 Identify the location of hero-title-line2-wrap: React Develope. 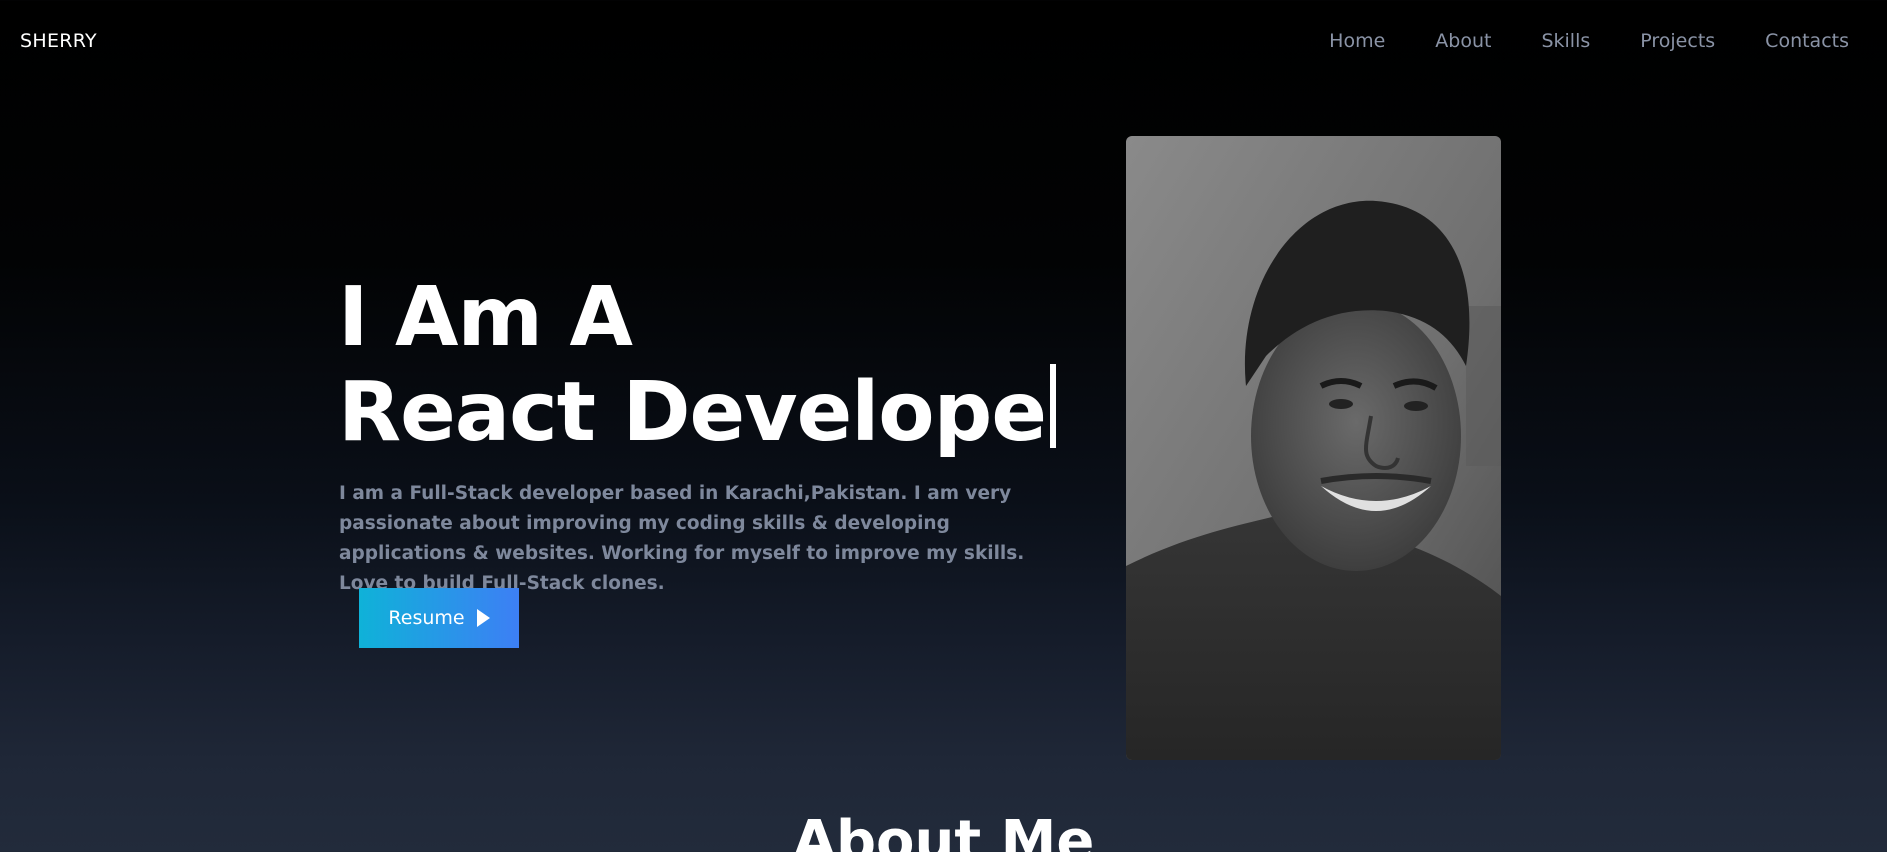
(697, 411).